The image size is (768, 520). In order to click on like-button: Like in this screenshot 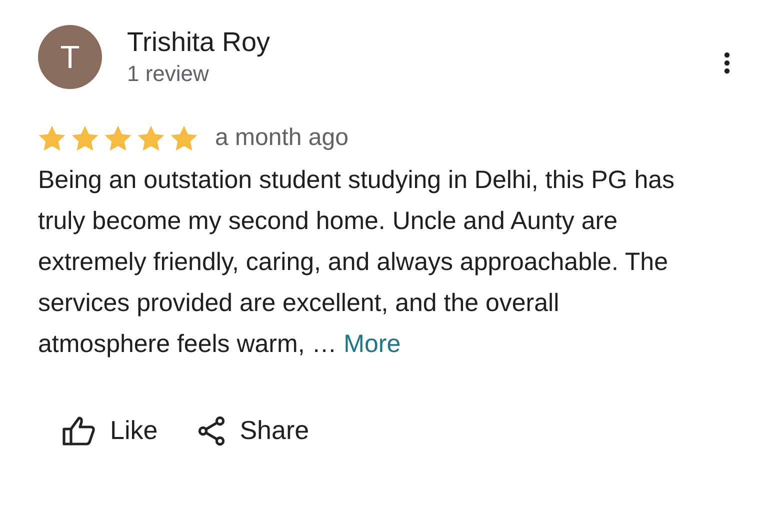, I will do `click(110, 430)`.